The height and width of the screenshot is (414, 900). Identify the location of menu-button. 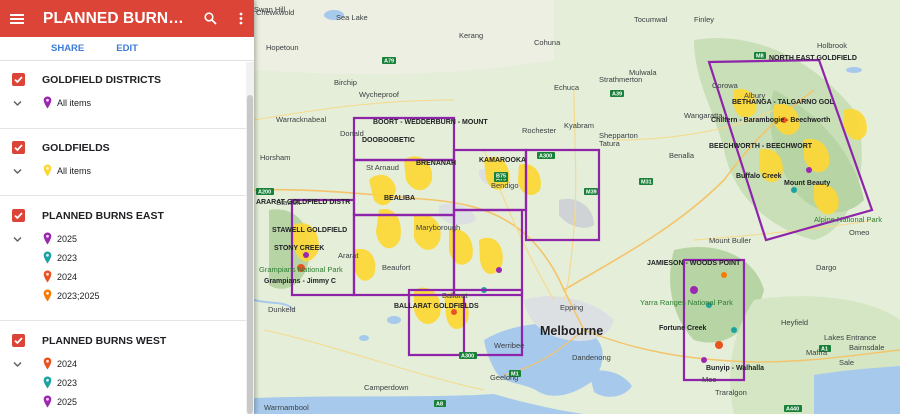
(17, 18).